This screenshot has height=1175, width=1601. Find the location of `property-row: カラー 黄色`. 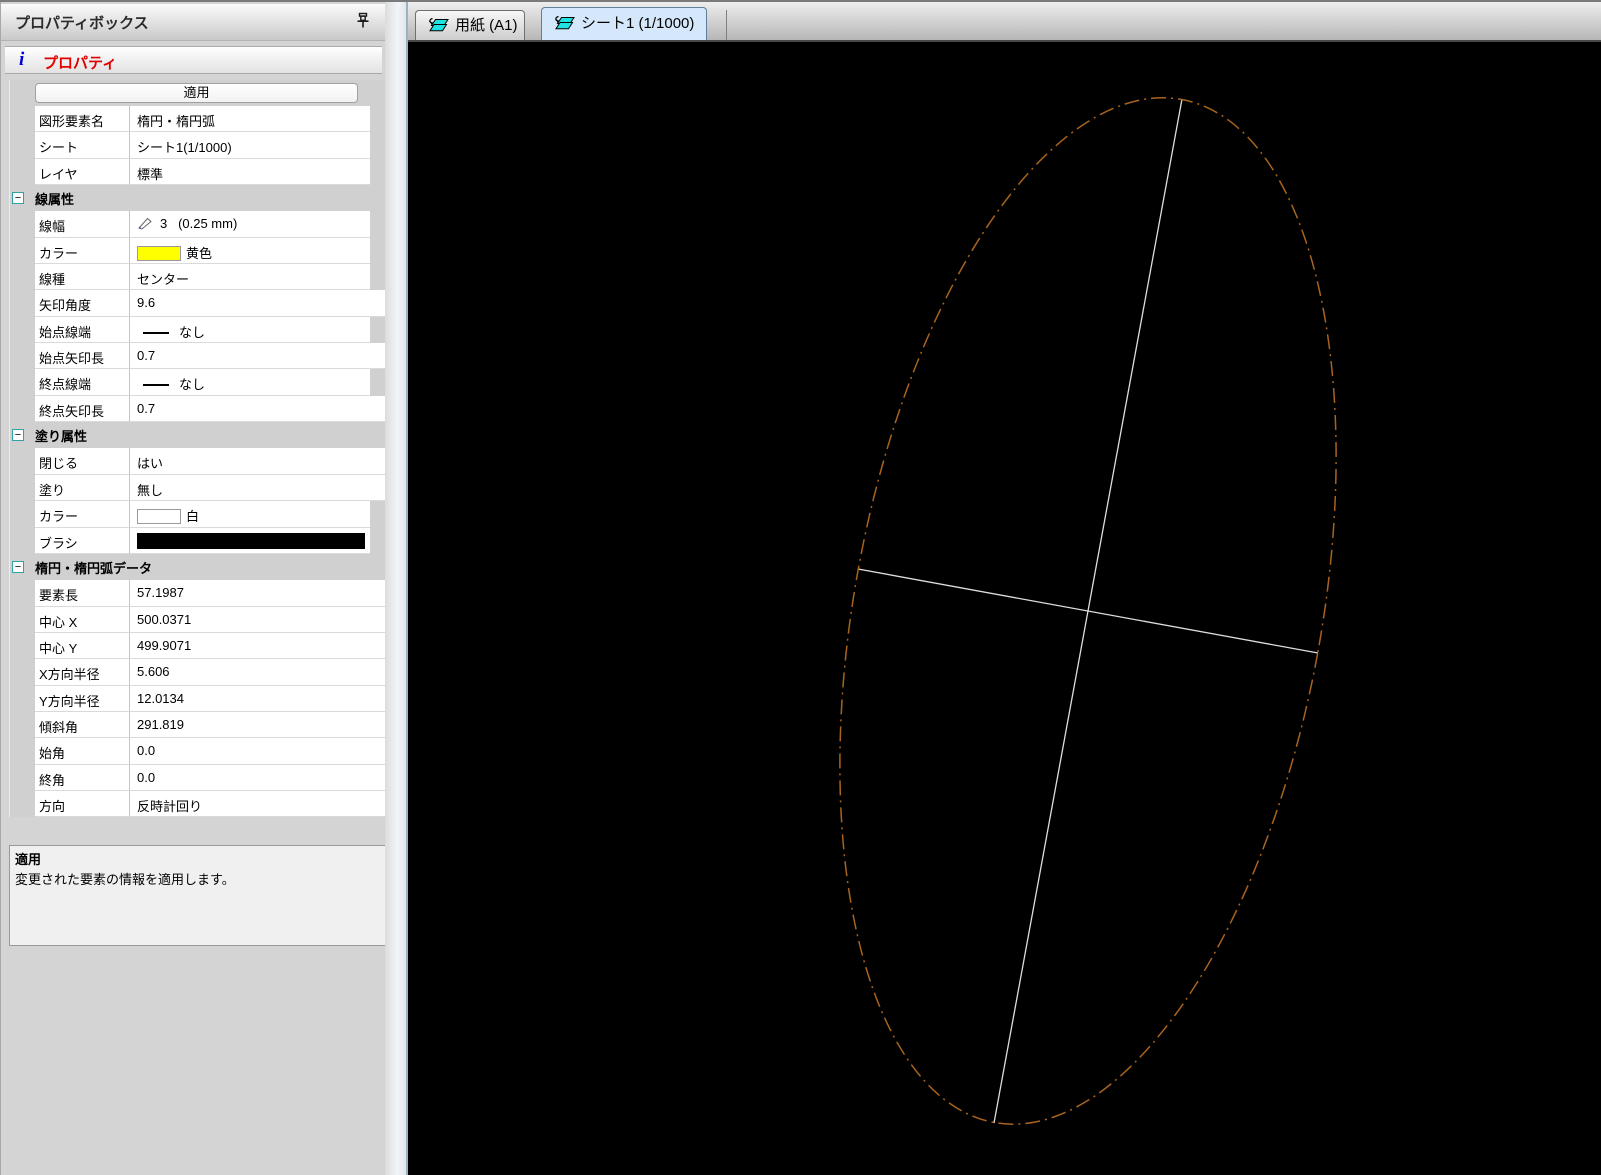

property-row: カラー 黄色 is located at coordinates (198, 251).